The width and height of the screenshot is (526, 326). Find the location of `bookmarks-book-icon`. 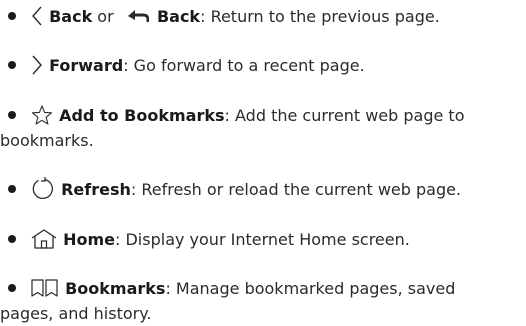

bookmarks-book-icon is located at coordinates (45, 288).